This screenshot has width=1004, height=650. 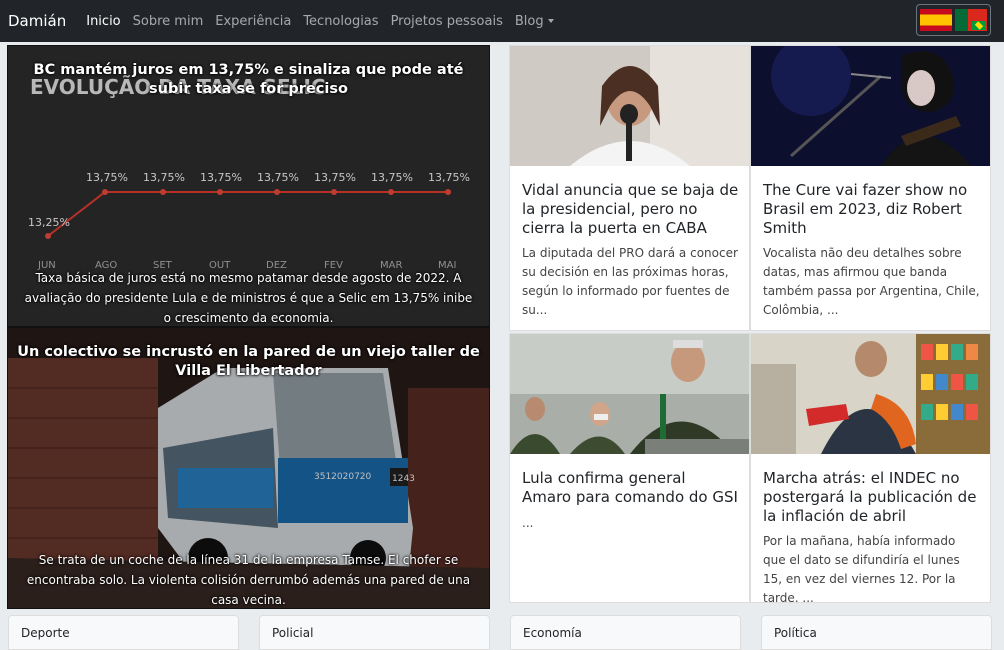 I want to click on category-politica: Política, so click(x=876, y=632).